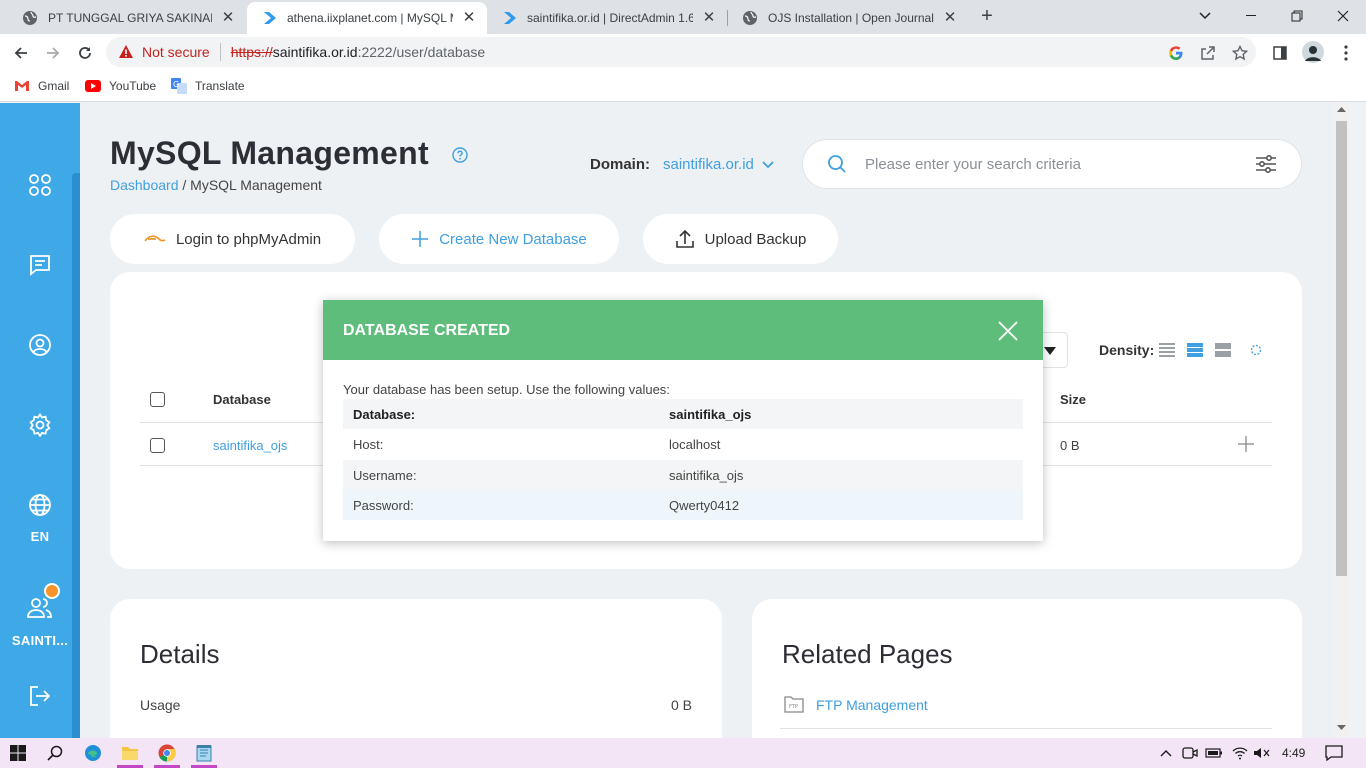 This screenshot has height=768, width=1366. Describe the element at coordinates (1027, 668) in the screenshot. I see `related-pages-card: Related Pages FTP FTP Management` at that location.